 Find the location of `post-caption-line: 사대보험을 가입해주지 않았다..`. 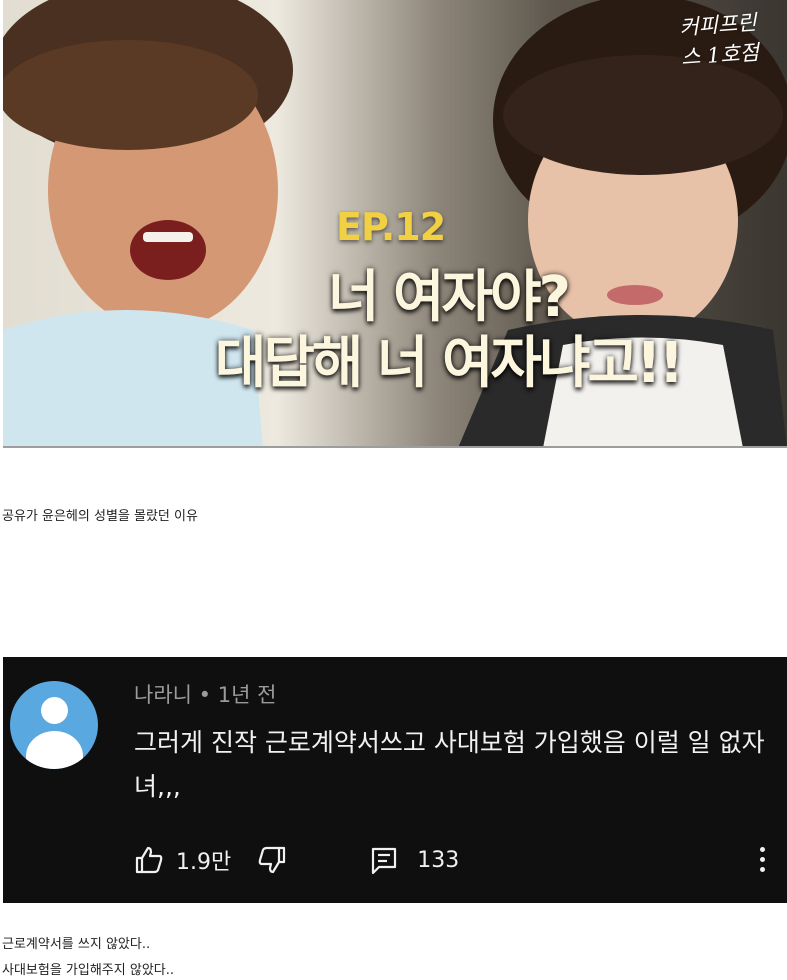

post-caption-line: 사대보험을 가입해주지 않았다.. is located at coordinates (88, 970).